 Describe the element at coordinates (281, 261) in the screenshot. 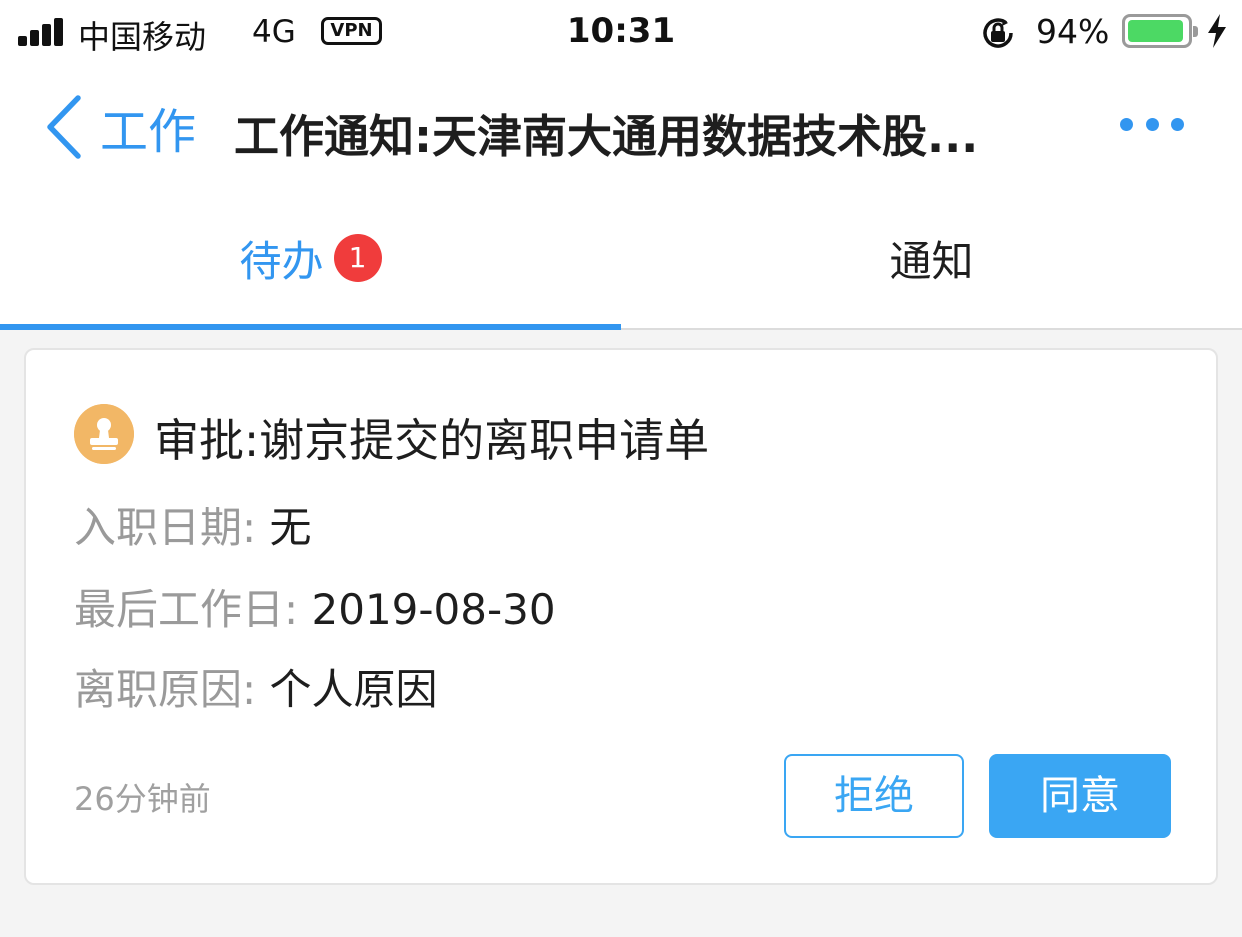

I see `tab-todo-label: 待办` at that location.